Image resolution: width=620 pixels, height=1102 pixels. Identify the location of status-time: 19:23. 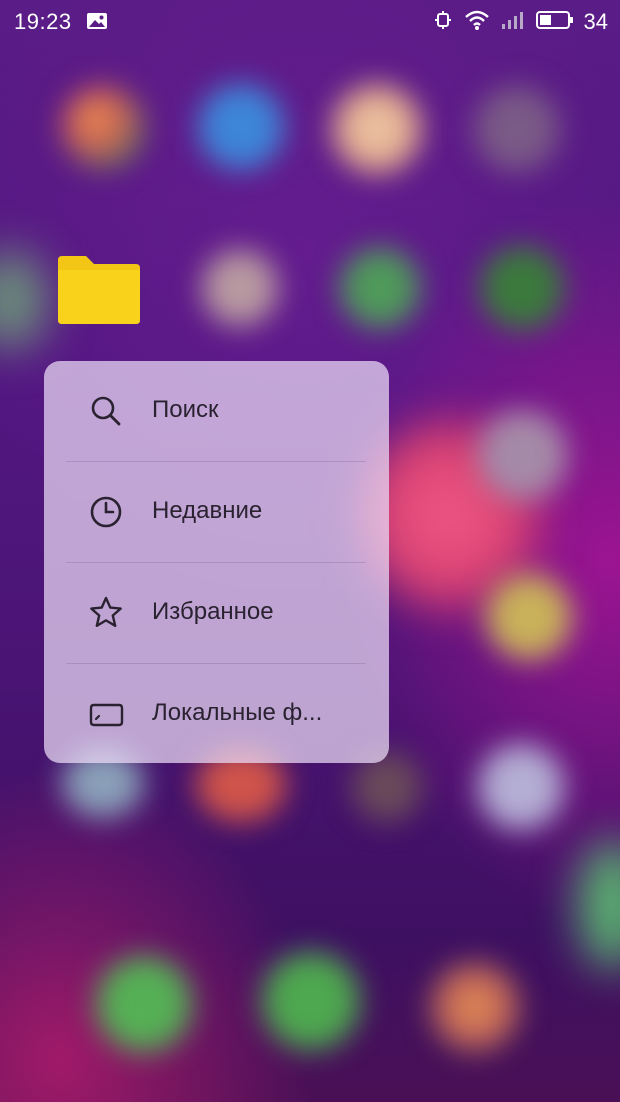
(43, 21).